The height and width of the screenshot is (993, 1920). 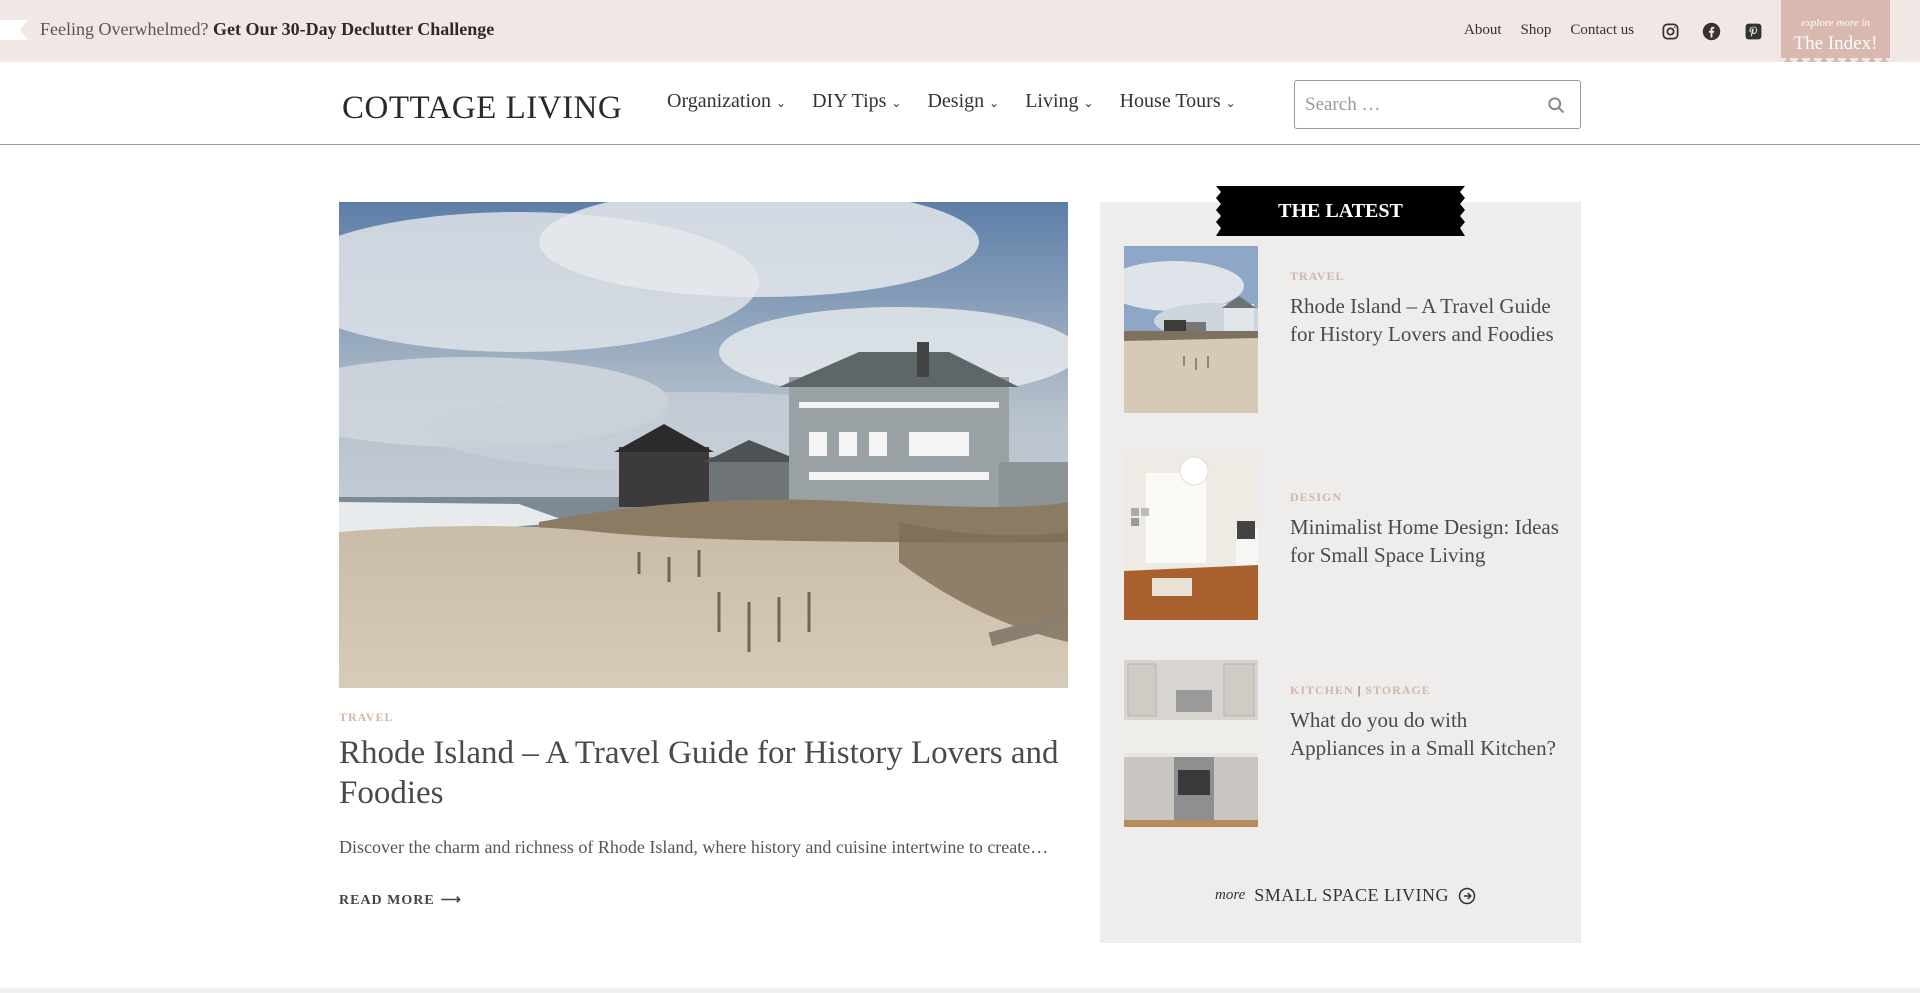 What do you see at coordinates (849, 101) in the screenshot?
I see `nav-label: DIY Tips` at bounding box center [849, 101].